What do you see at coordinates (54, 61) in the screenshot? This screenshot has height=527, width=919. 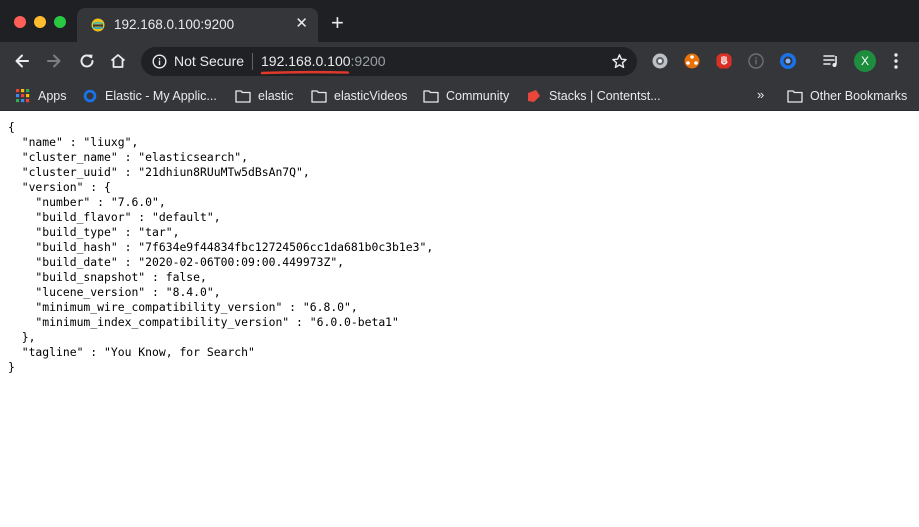 I see `forward-arrow-icon` at bounding box center [54, 61].